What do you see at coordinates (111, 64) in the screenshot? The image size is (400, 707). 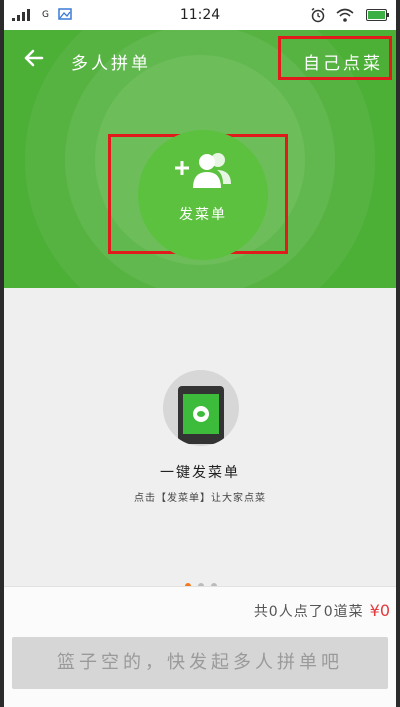 I see `page-title: 多人拼单` at bounding box center [111, 64].